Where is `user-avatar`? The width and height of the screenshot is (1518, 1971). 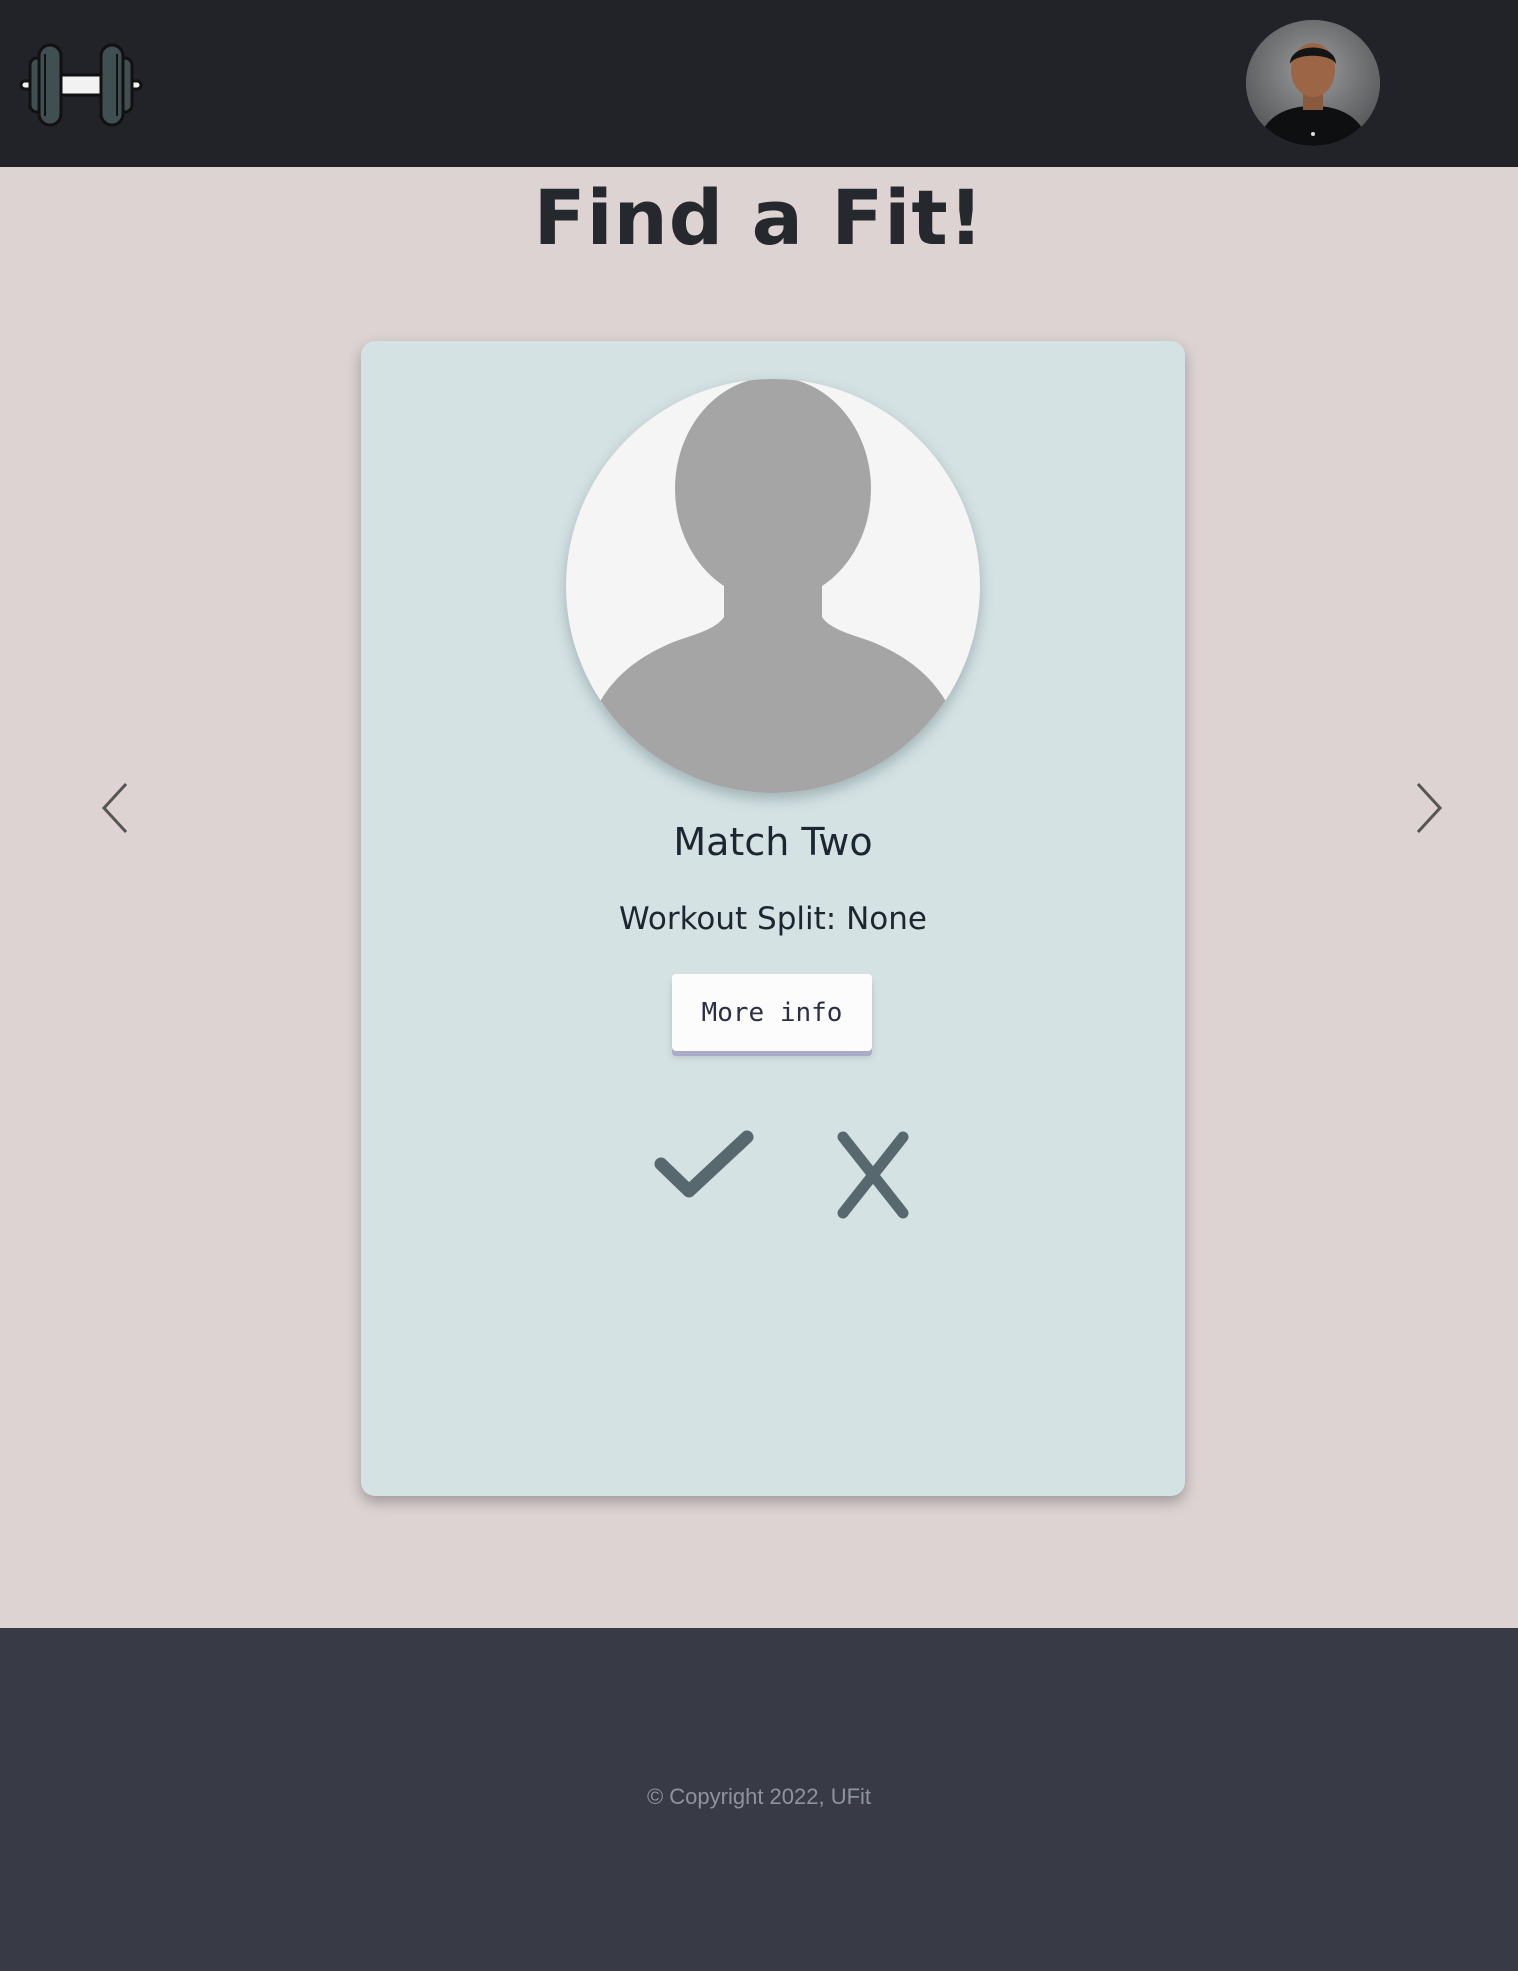
user-avatar is located at coordinates (1313, 83).